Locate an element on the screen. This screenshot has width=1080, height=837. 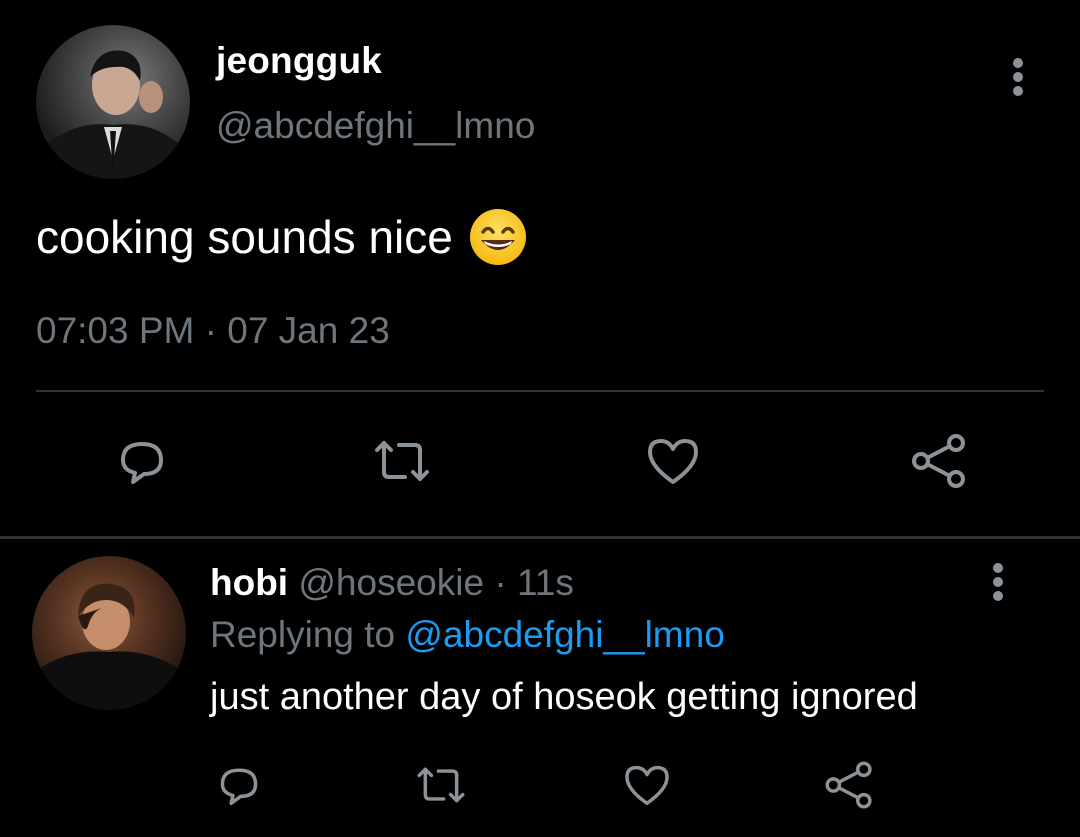
tweet-body: cooking sounds nice is located at coordinates (281, 237).